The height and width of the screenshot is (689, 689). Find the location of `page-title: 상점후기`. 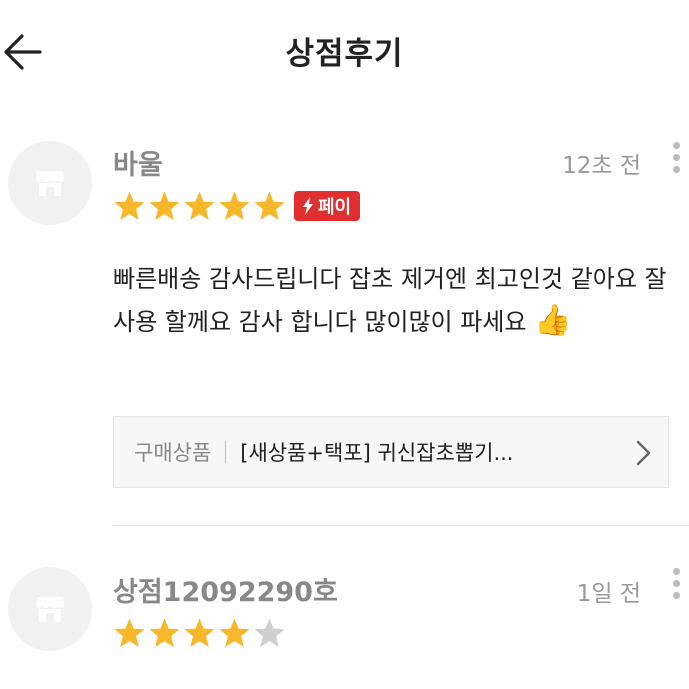

page-title: 상점후기 is located at coordinates (344, 54).